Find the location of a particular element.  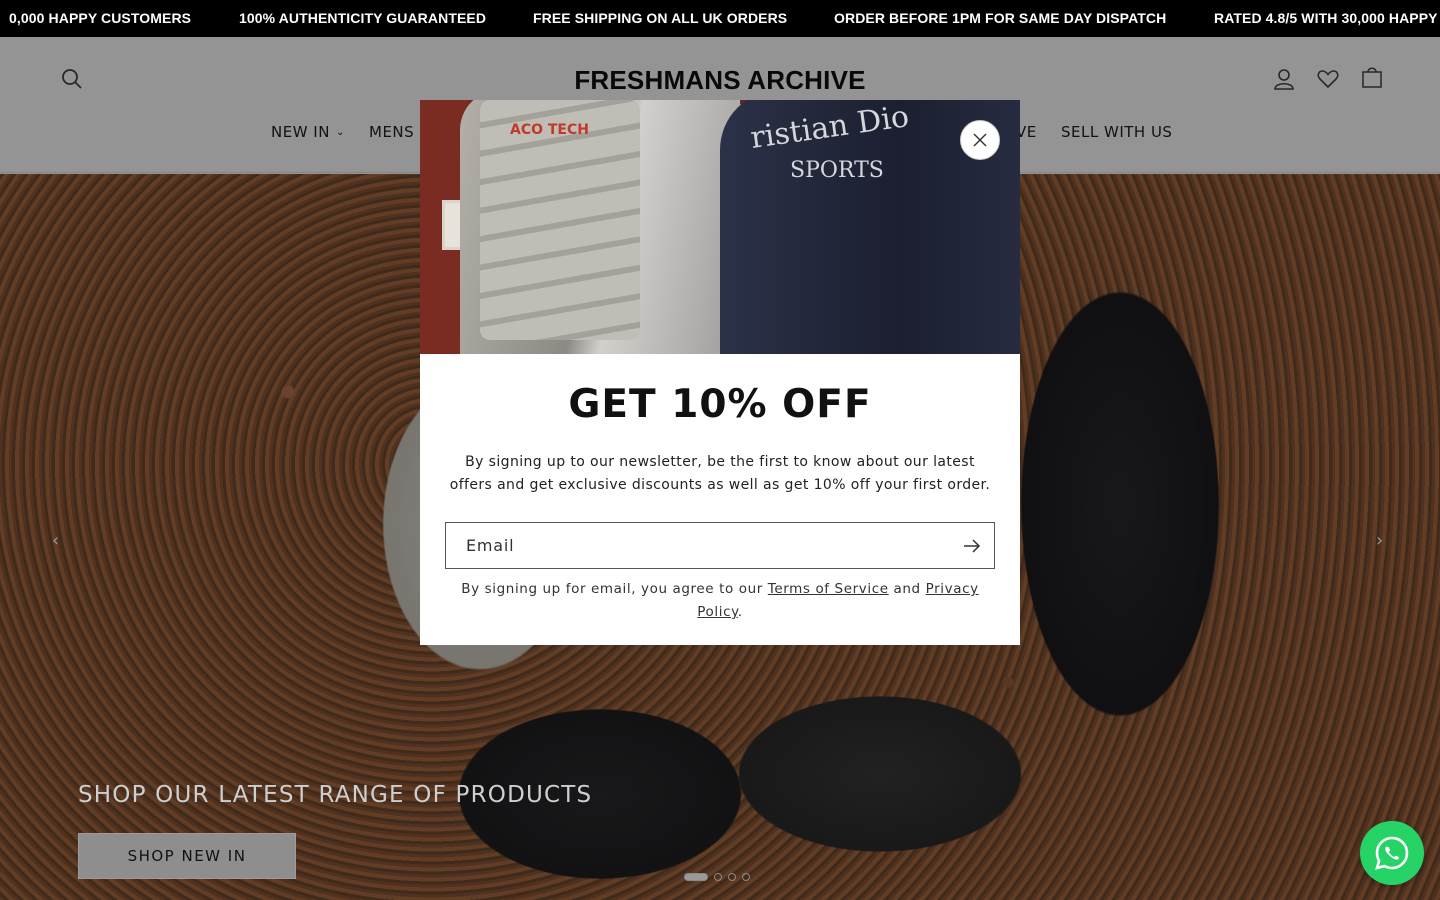

announcement-item: 100% AUTHENTICITY GUARANTEED is located at coordinates (363, 18).